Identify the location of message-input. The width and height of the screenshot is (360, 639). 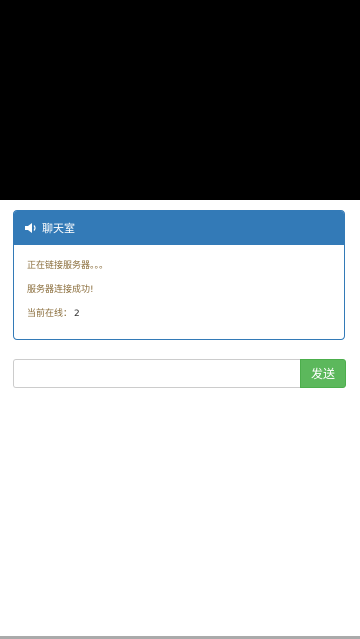
(156, 373).